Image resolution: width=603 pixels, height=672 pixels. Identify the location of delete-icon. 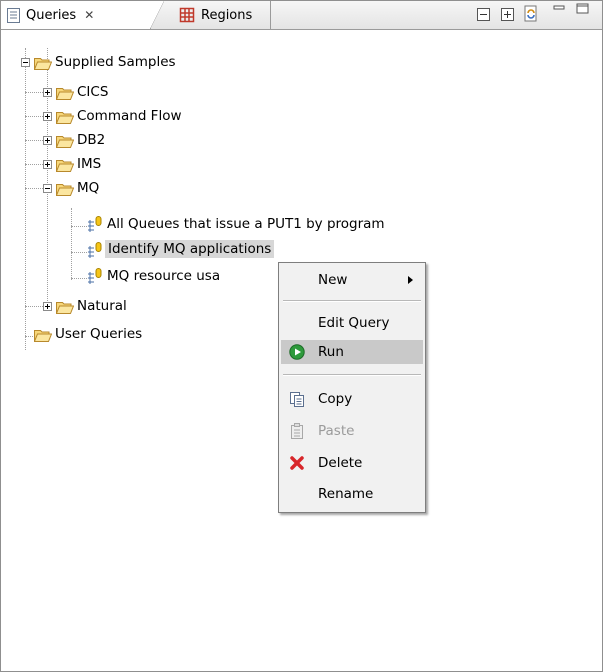
(297, 463).